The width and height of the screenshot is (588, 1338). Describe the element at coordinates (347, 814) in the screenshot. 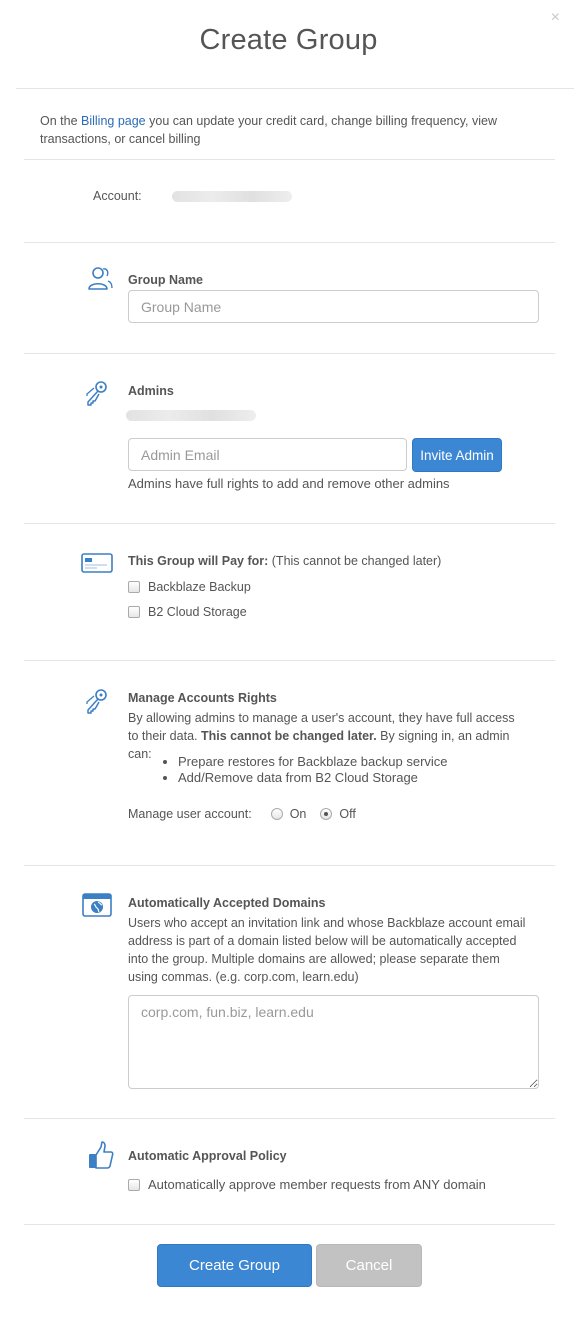

I see `manage-off-label: Off` at that location.